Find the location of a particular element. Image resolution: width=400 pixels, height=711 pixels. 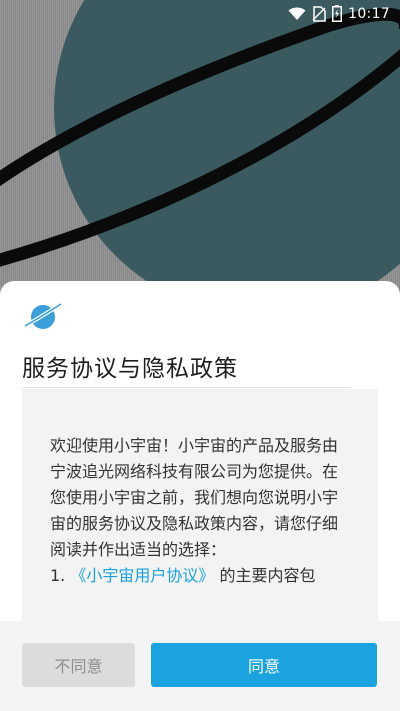

status-time: 10:17 is located at coordinates (369, 13).